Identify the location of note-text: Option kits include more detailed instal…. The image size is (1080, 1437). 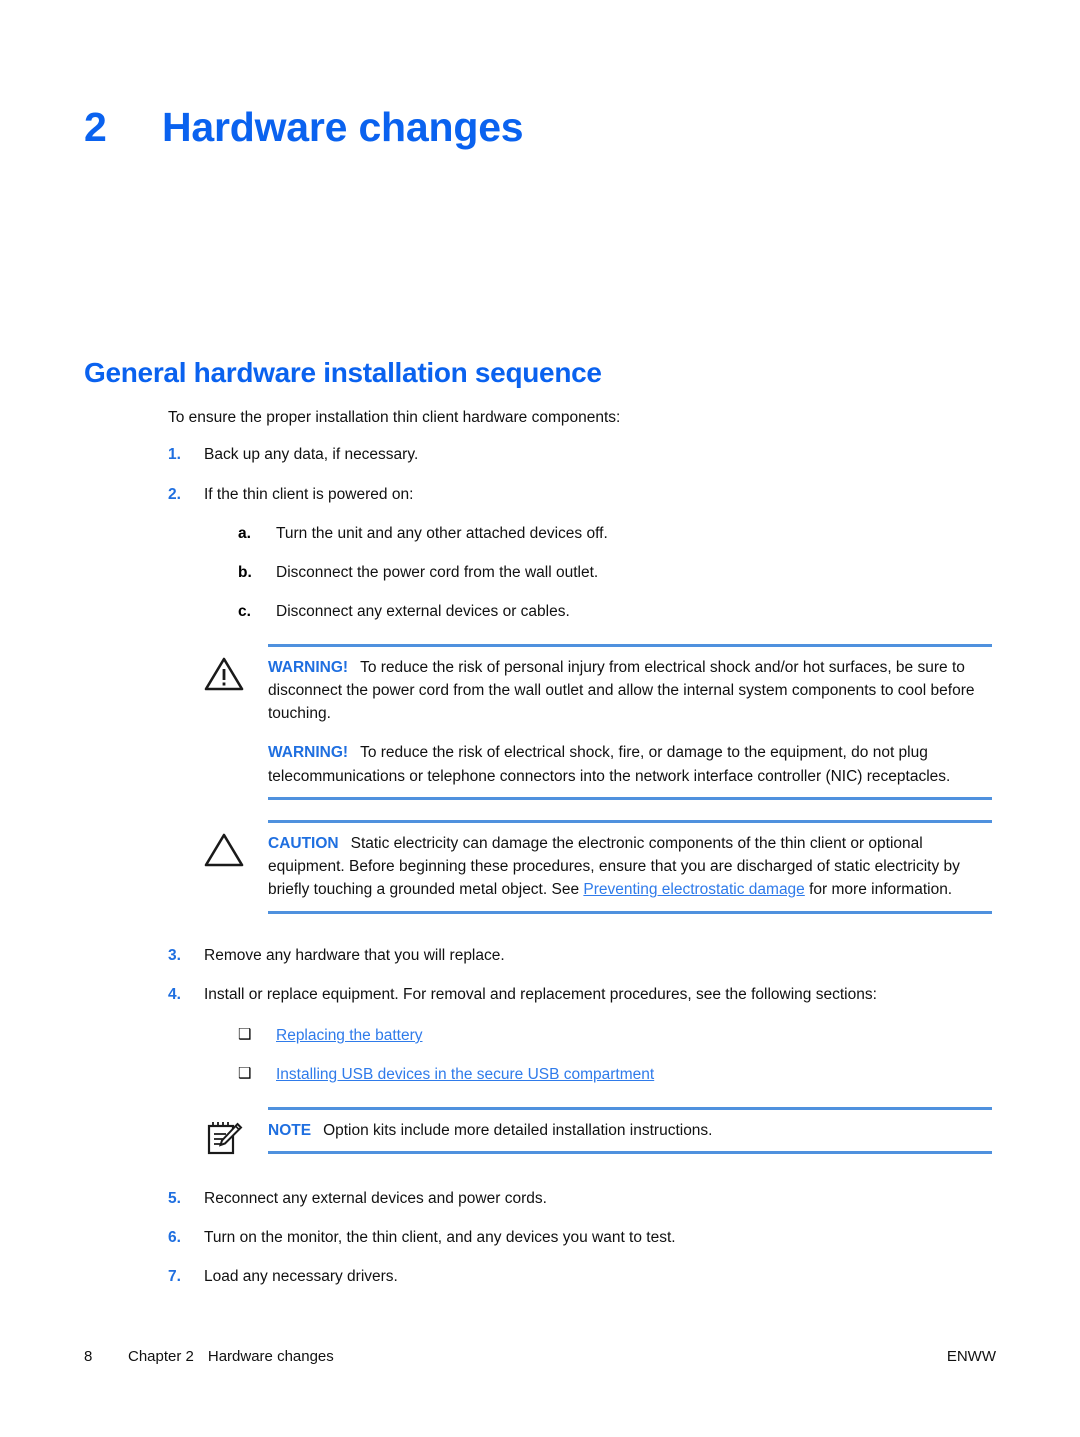
(518, 1130).